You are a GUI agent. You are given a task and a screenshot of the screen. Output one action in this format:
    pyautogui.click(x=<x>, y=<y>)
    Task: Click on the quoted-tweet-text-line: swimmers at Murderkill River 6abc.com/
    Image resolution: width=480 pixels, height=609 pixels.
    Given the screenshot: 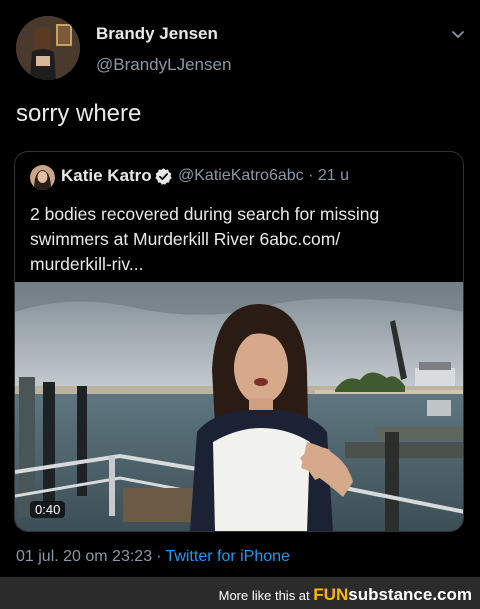 What is the action you would take?
    pyautogui.click(x=240, y=239)
    